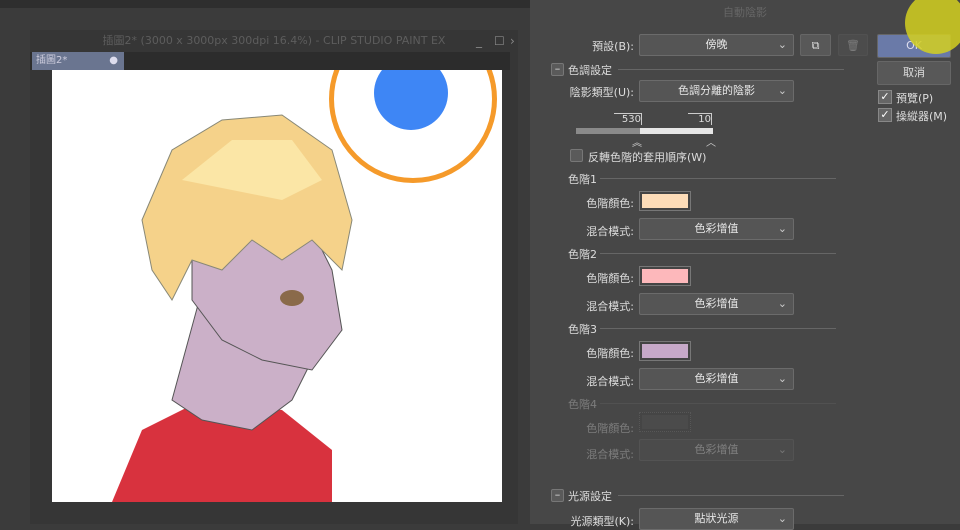  What do you see at coordinates (914, 73) in the screenshot?
I see `cancel-button: 取消` at bounding box center [914, 73].